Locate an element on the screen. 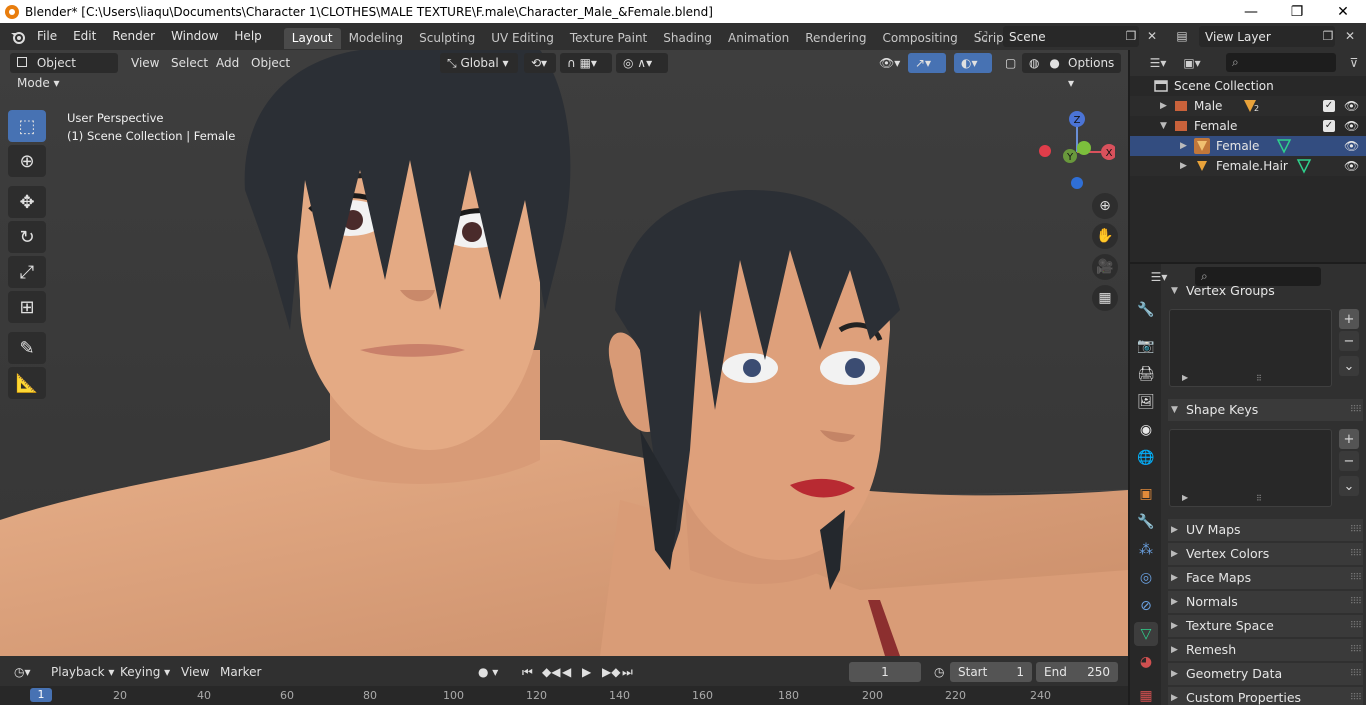 The width and height of the screenshot is (1366, 705). data-tab-icon: ▽ is located at coordinates (1146, 634).